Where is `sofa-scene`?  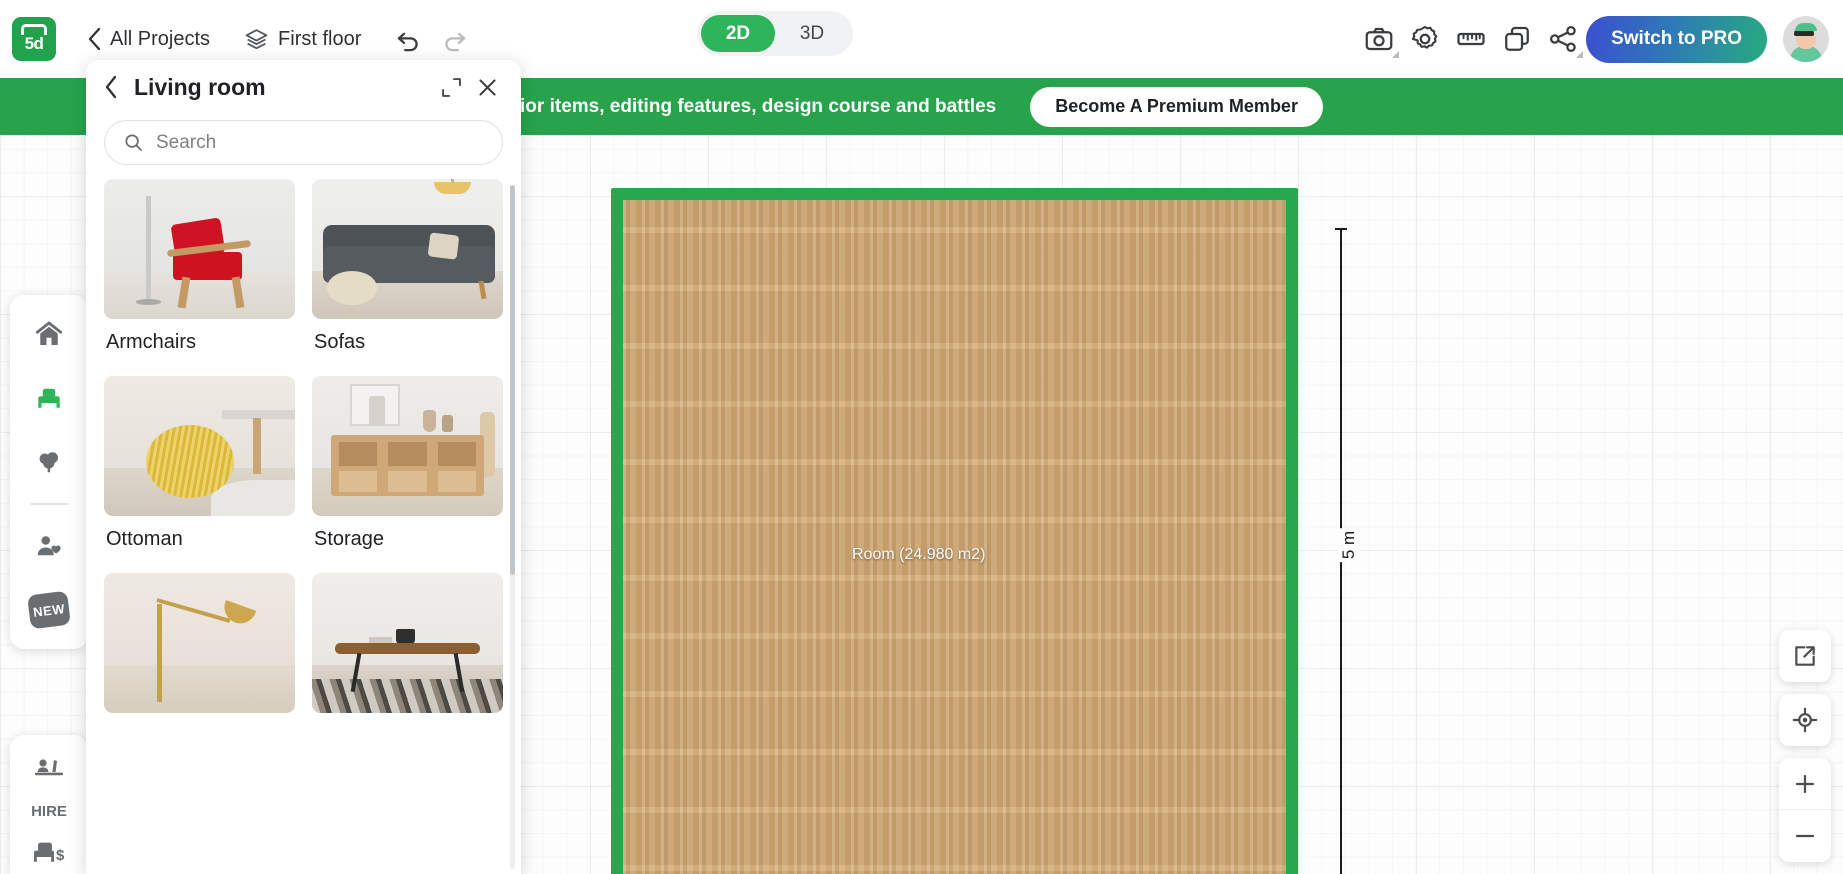 sofa-scene is located at coordinates (407, 249).